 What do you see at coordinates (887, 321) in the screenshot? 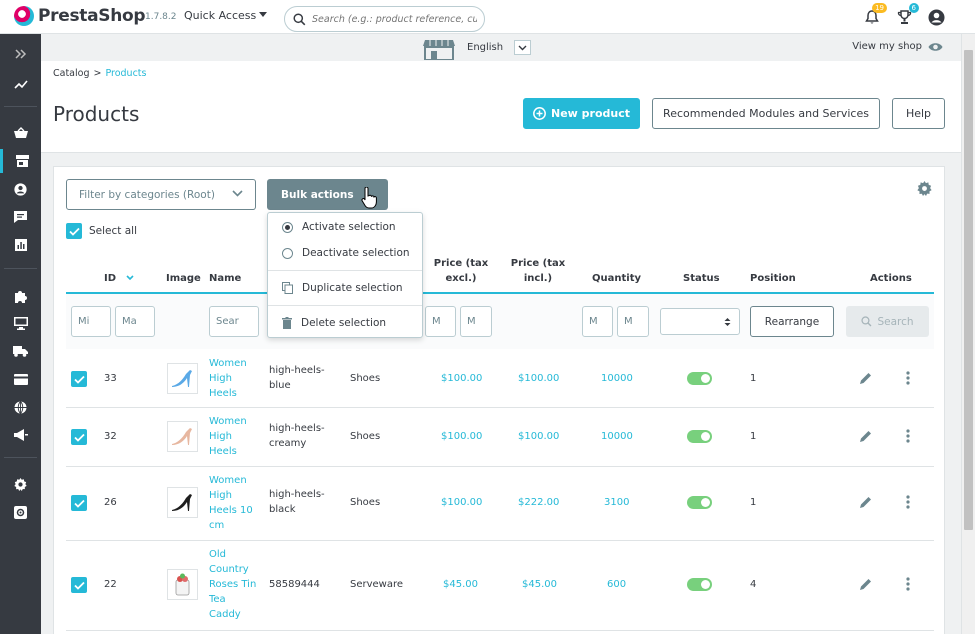
I see `search-filter-button: Search` at bounding box center [887, 321].